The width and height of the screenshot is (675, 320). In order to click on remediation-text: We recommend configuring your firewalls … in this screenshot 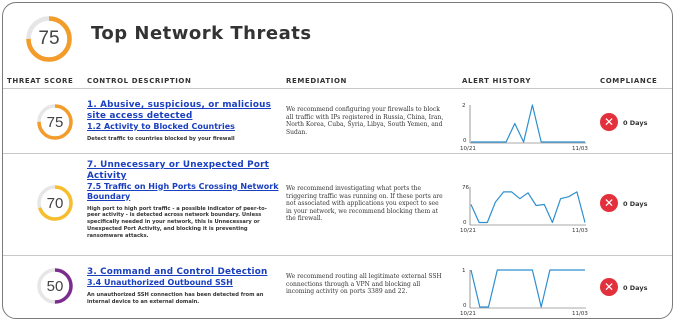, I will do `click(365, 121)`.